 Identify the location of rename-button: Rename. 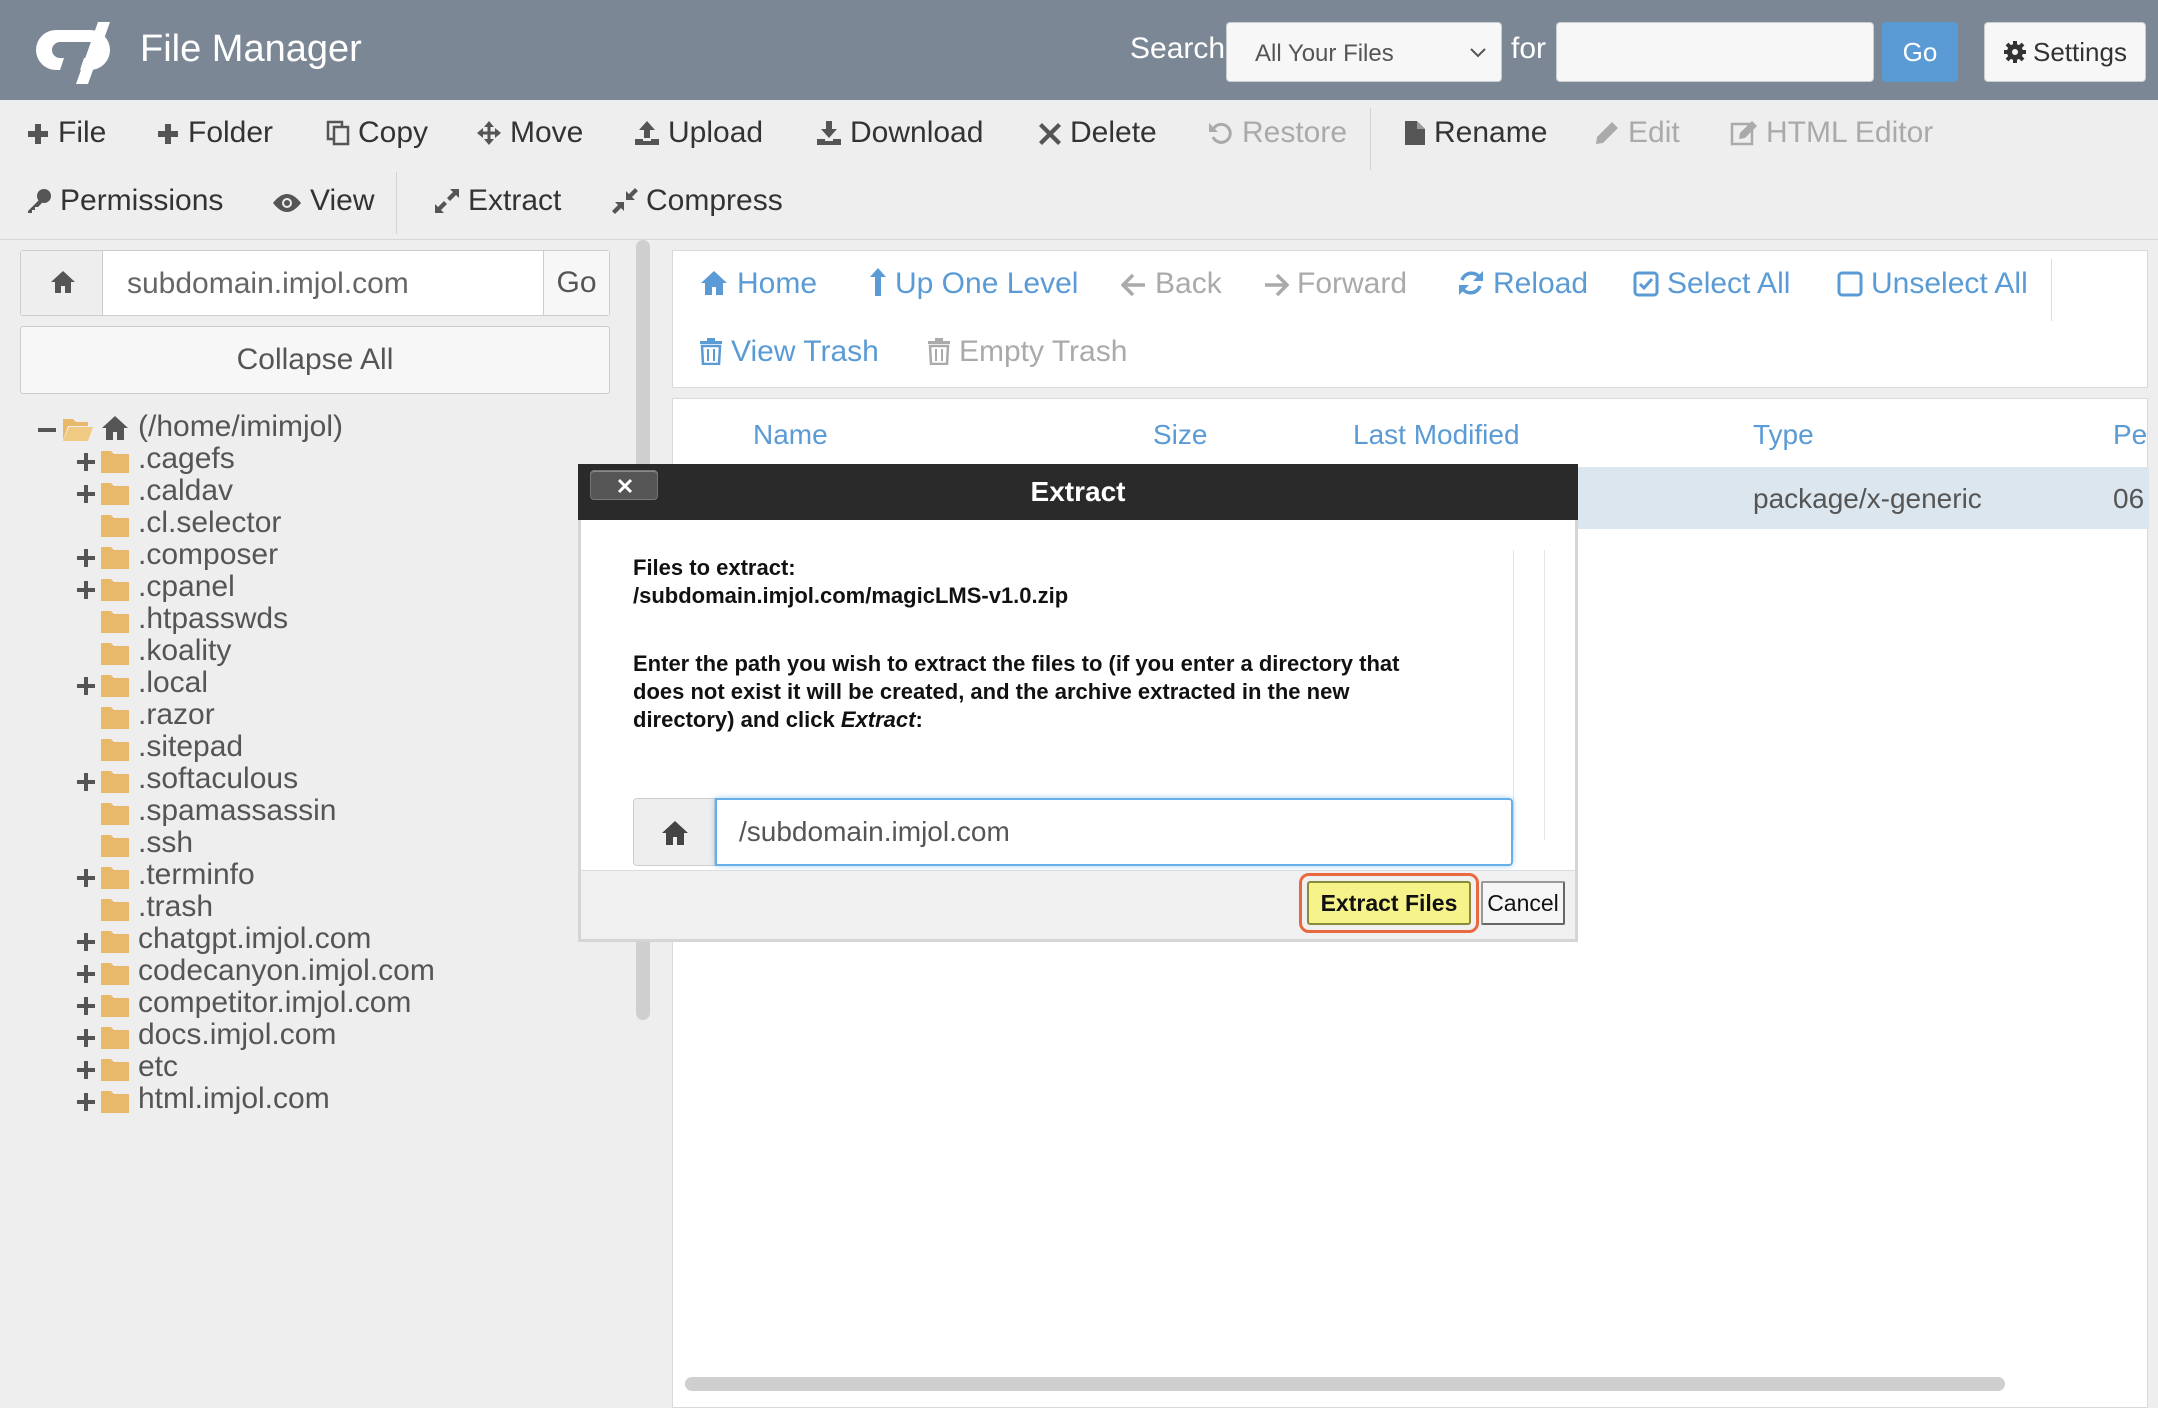
(1475, 133).